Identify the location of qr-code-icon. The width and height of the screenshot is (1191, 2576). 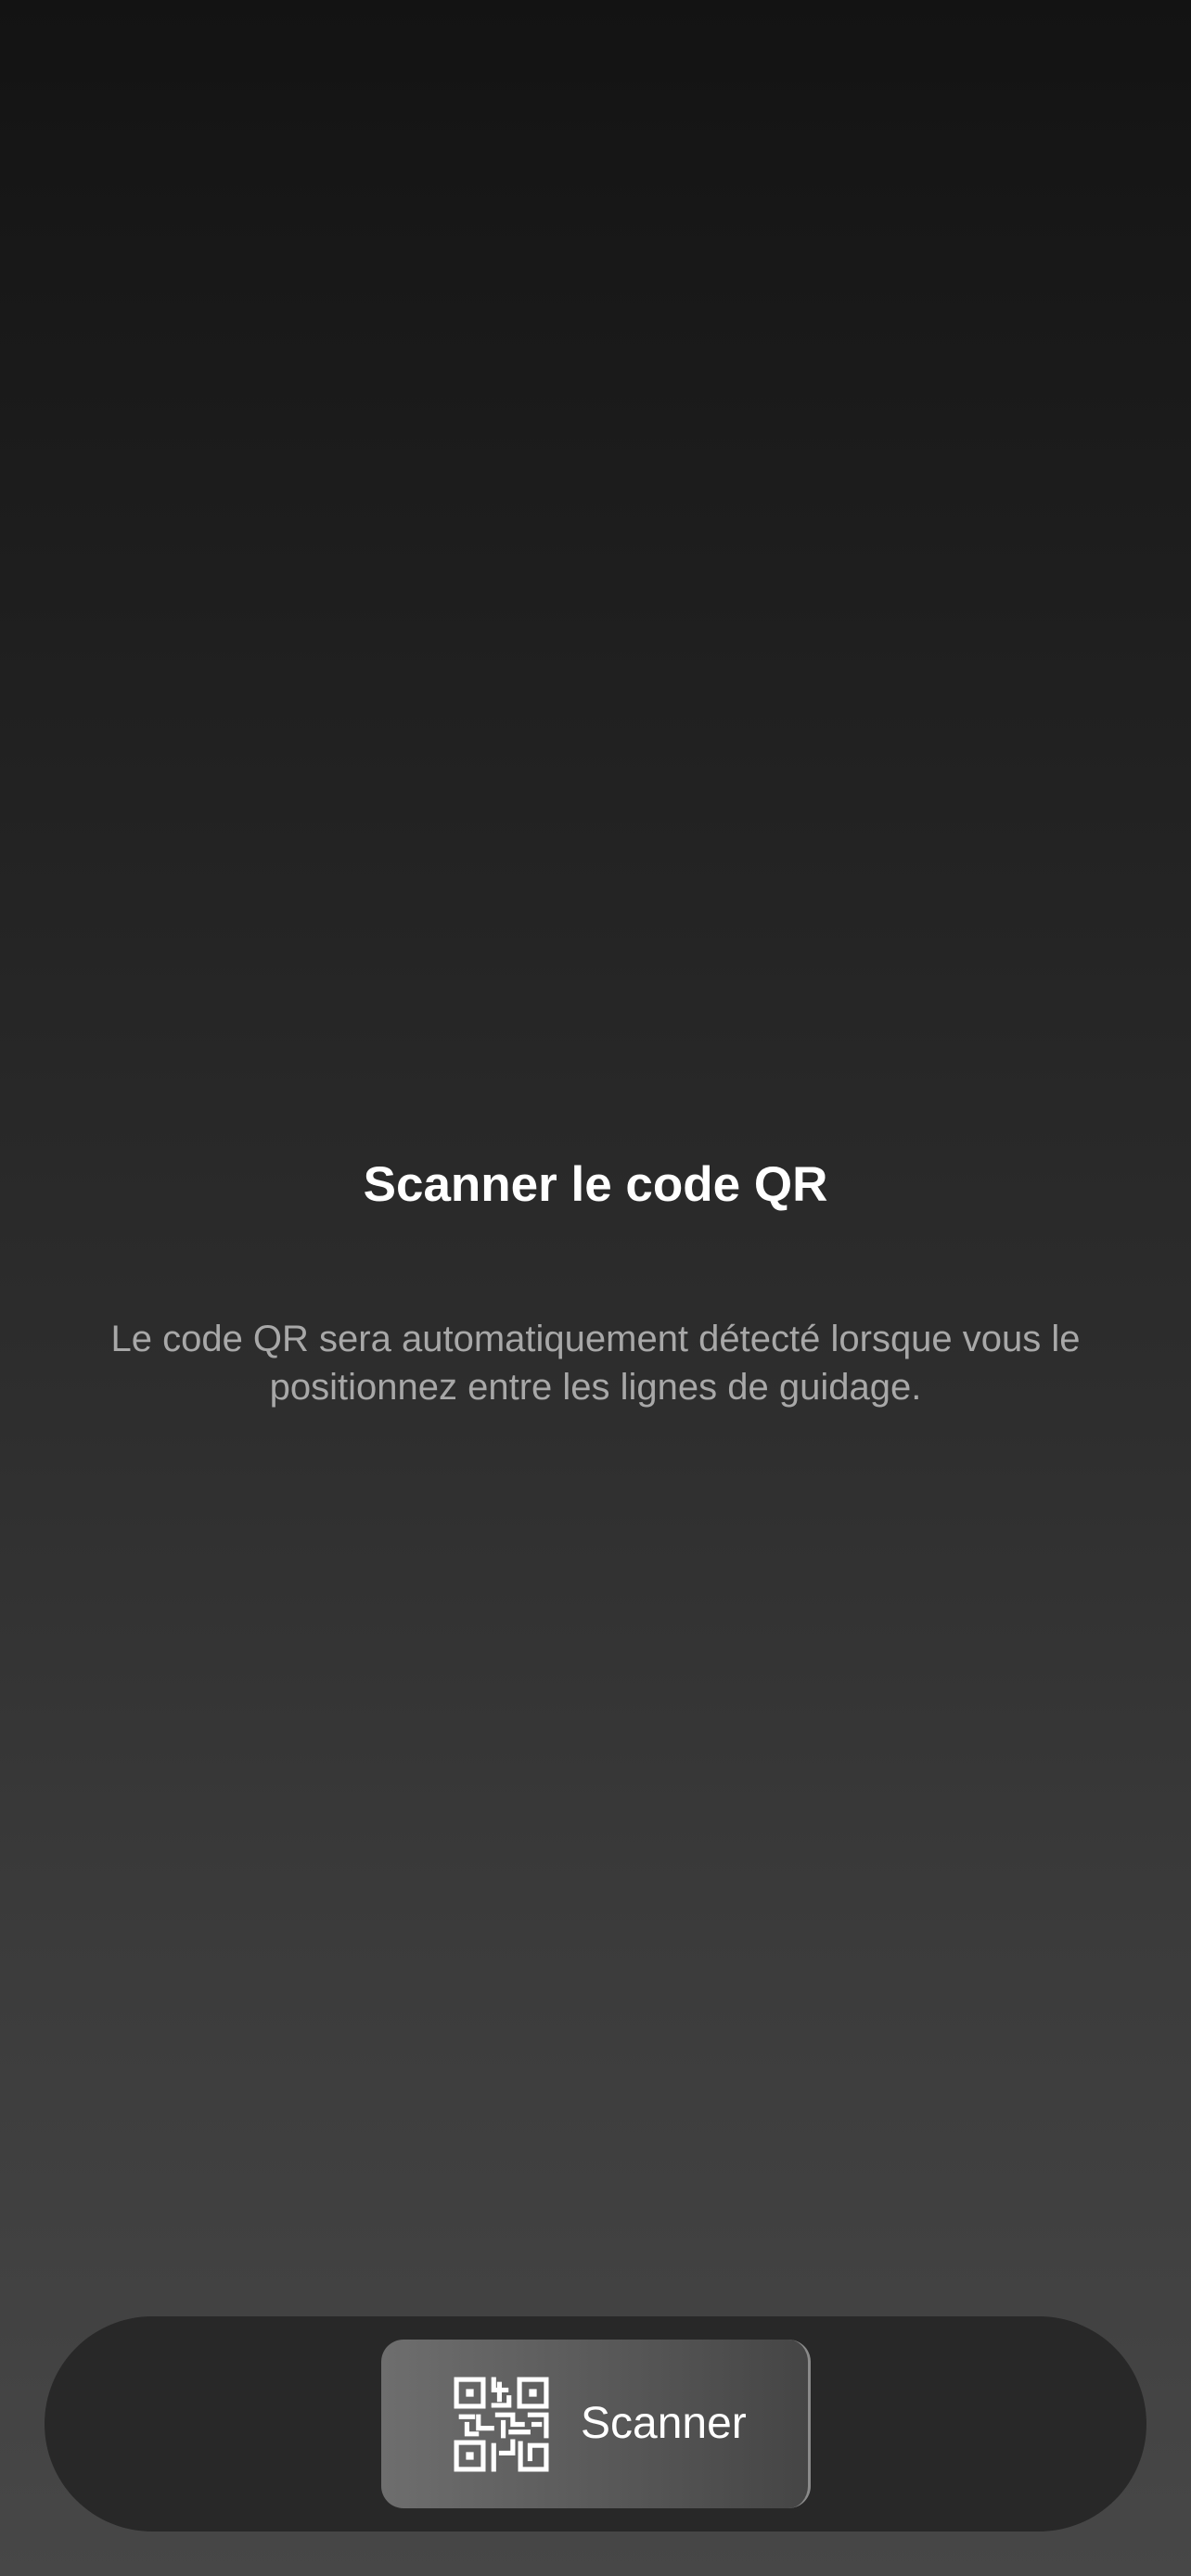
(501, 2424).